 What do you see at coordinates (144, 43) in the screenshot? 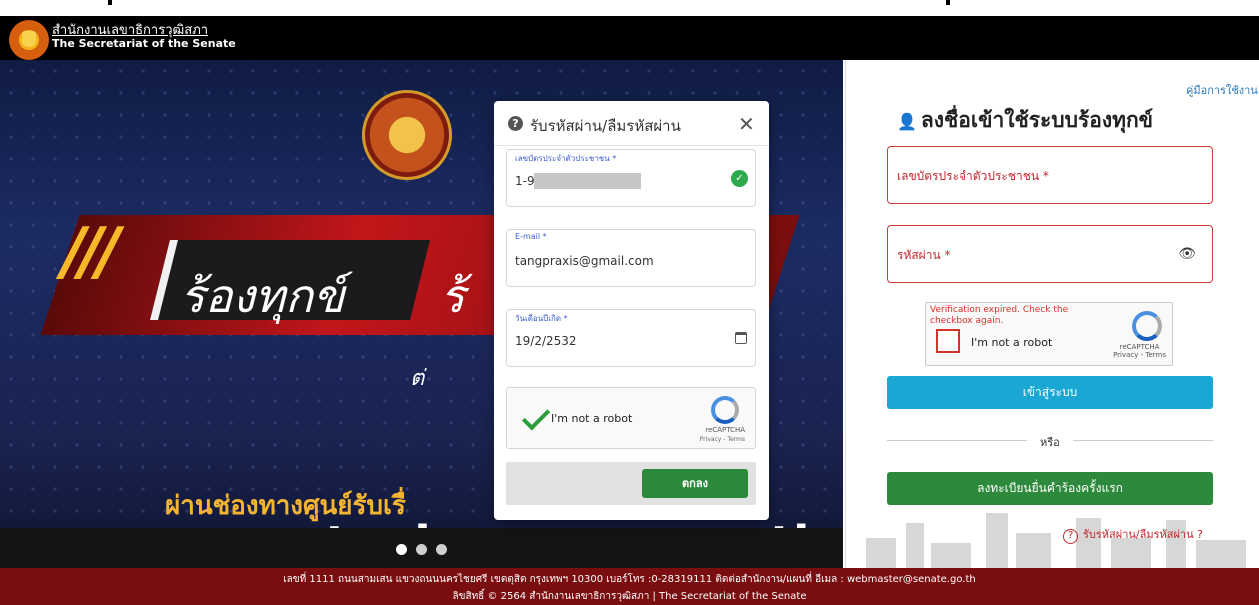
I see `site-title-en: The Secretariat of the Senate` at bounding box center [144, 43].